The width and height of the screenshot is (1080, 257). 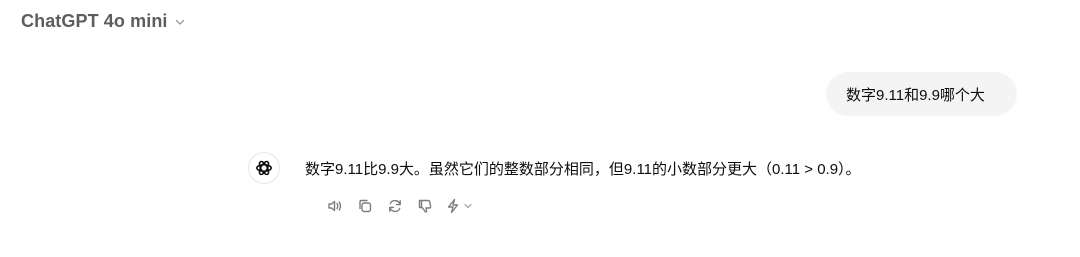 I want to click on copy-button, so click(x=365, y=206).